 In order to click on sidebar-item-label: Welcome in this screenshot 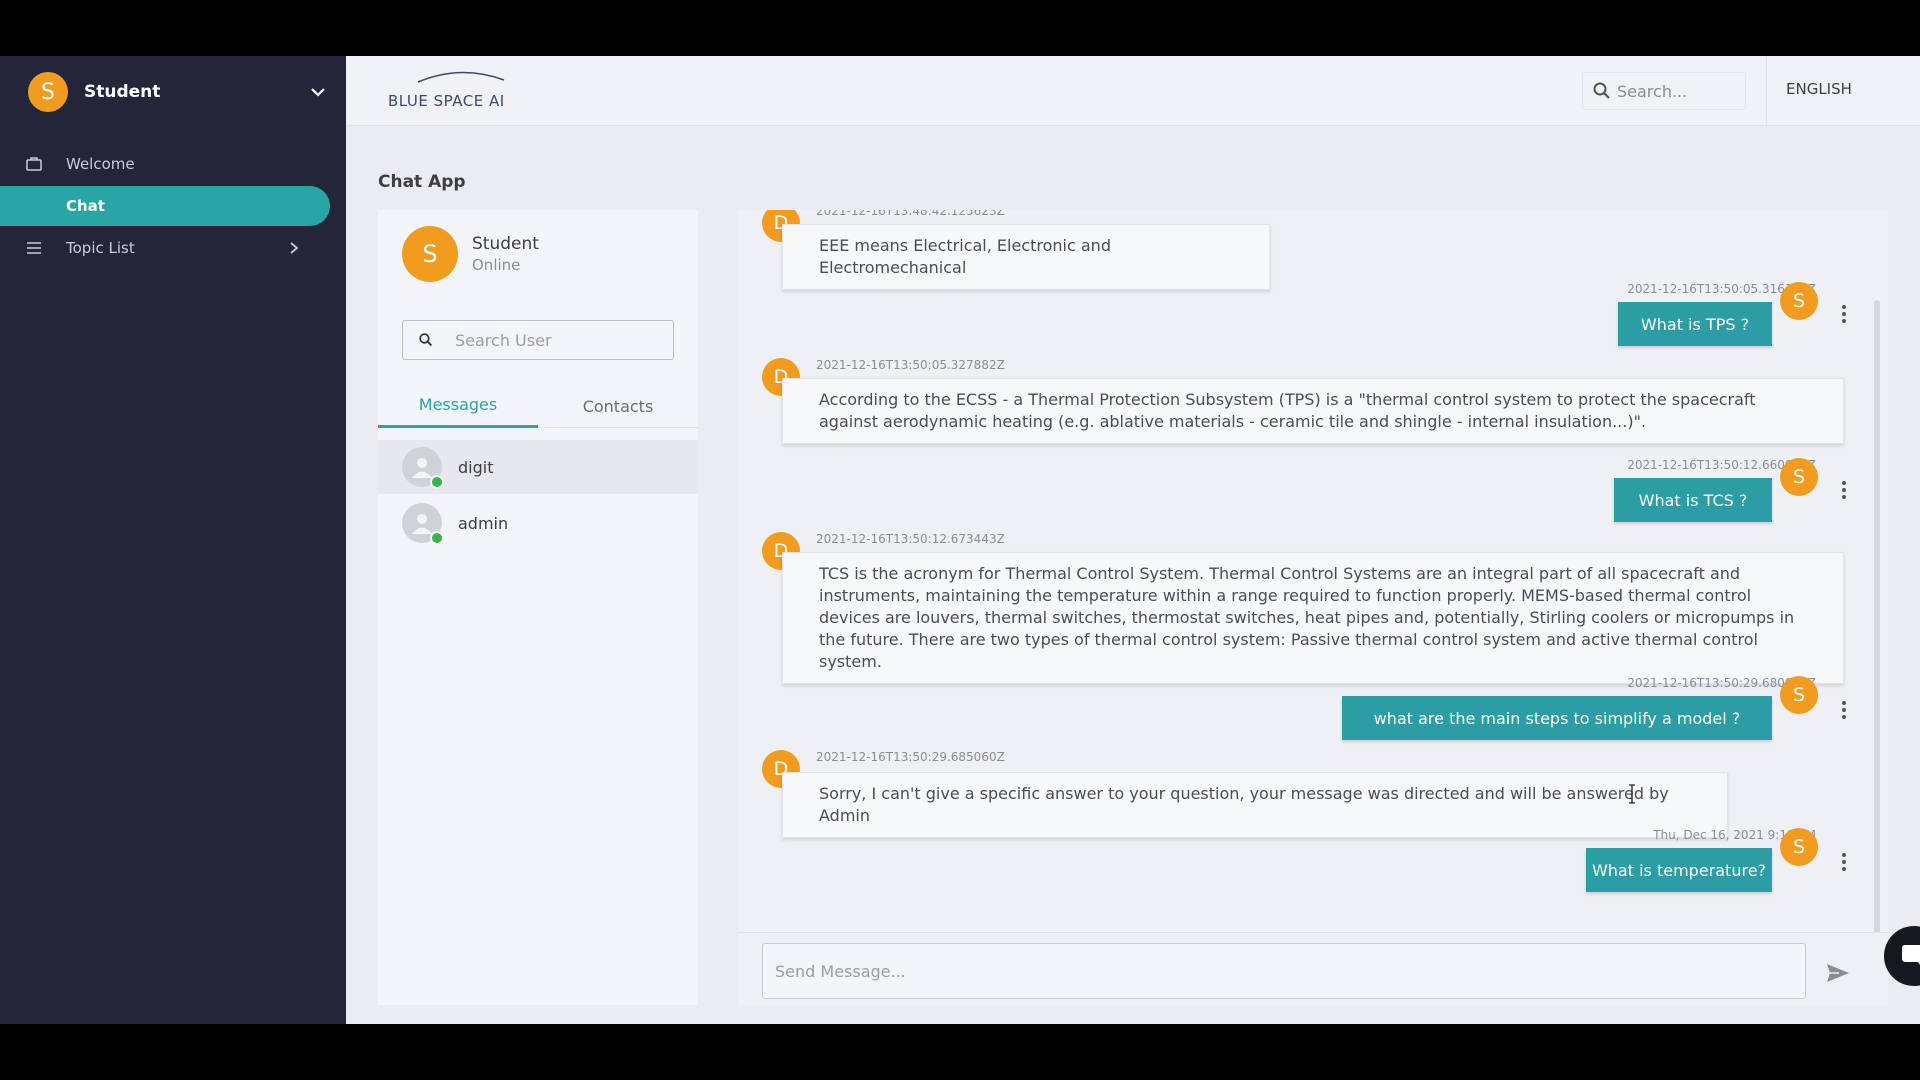, I will do `click(100, 164)`.